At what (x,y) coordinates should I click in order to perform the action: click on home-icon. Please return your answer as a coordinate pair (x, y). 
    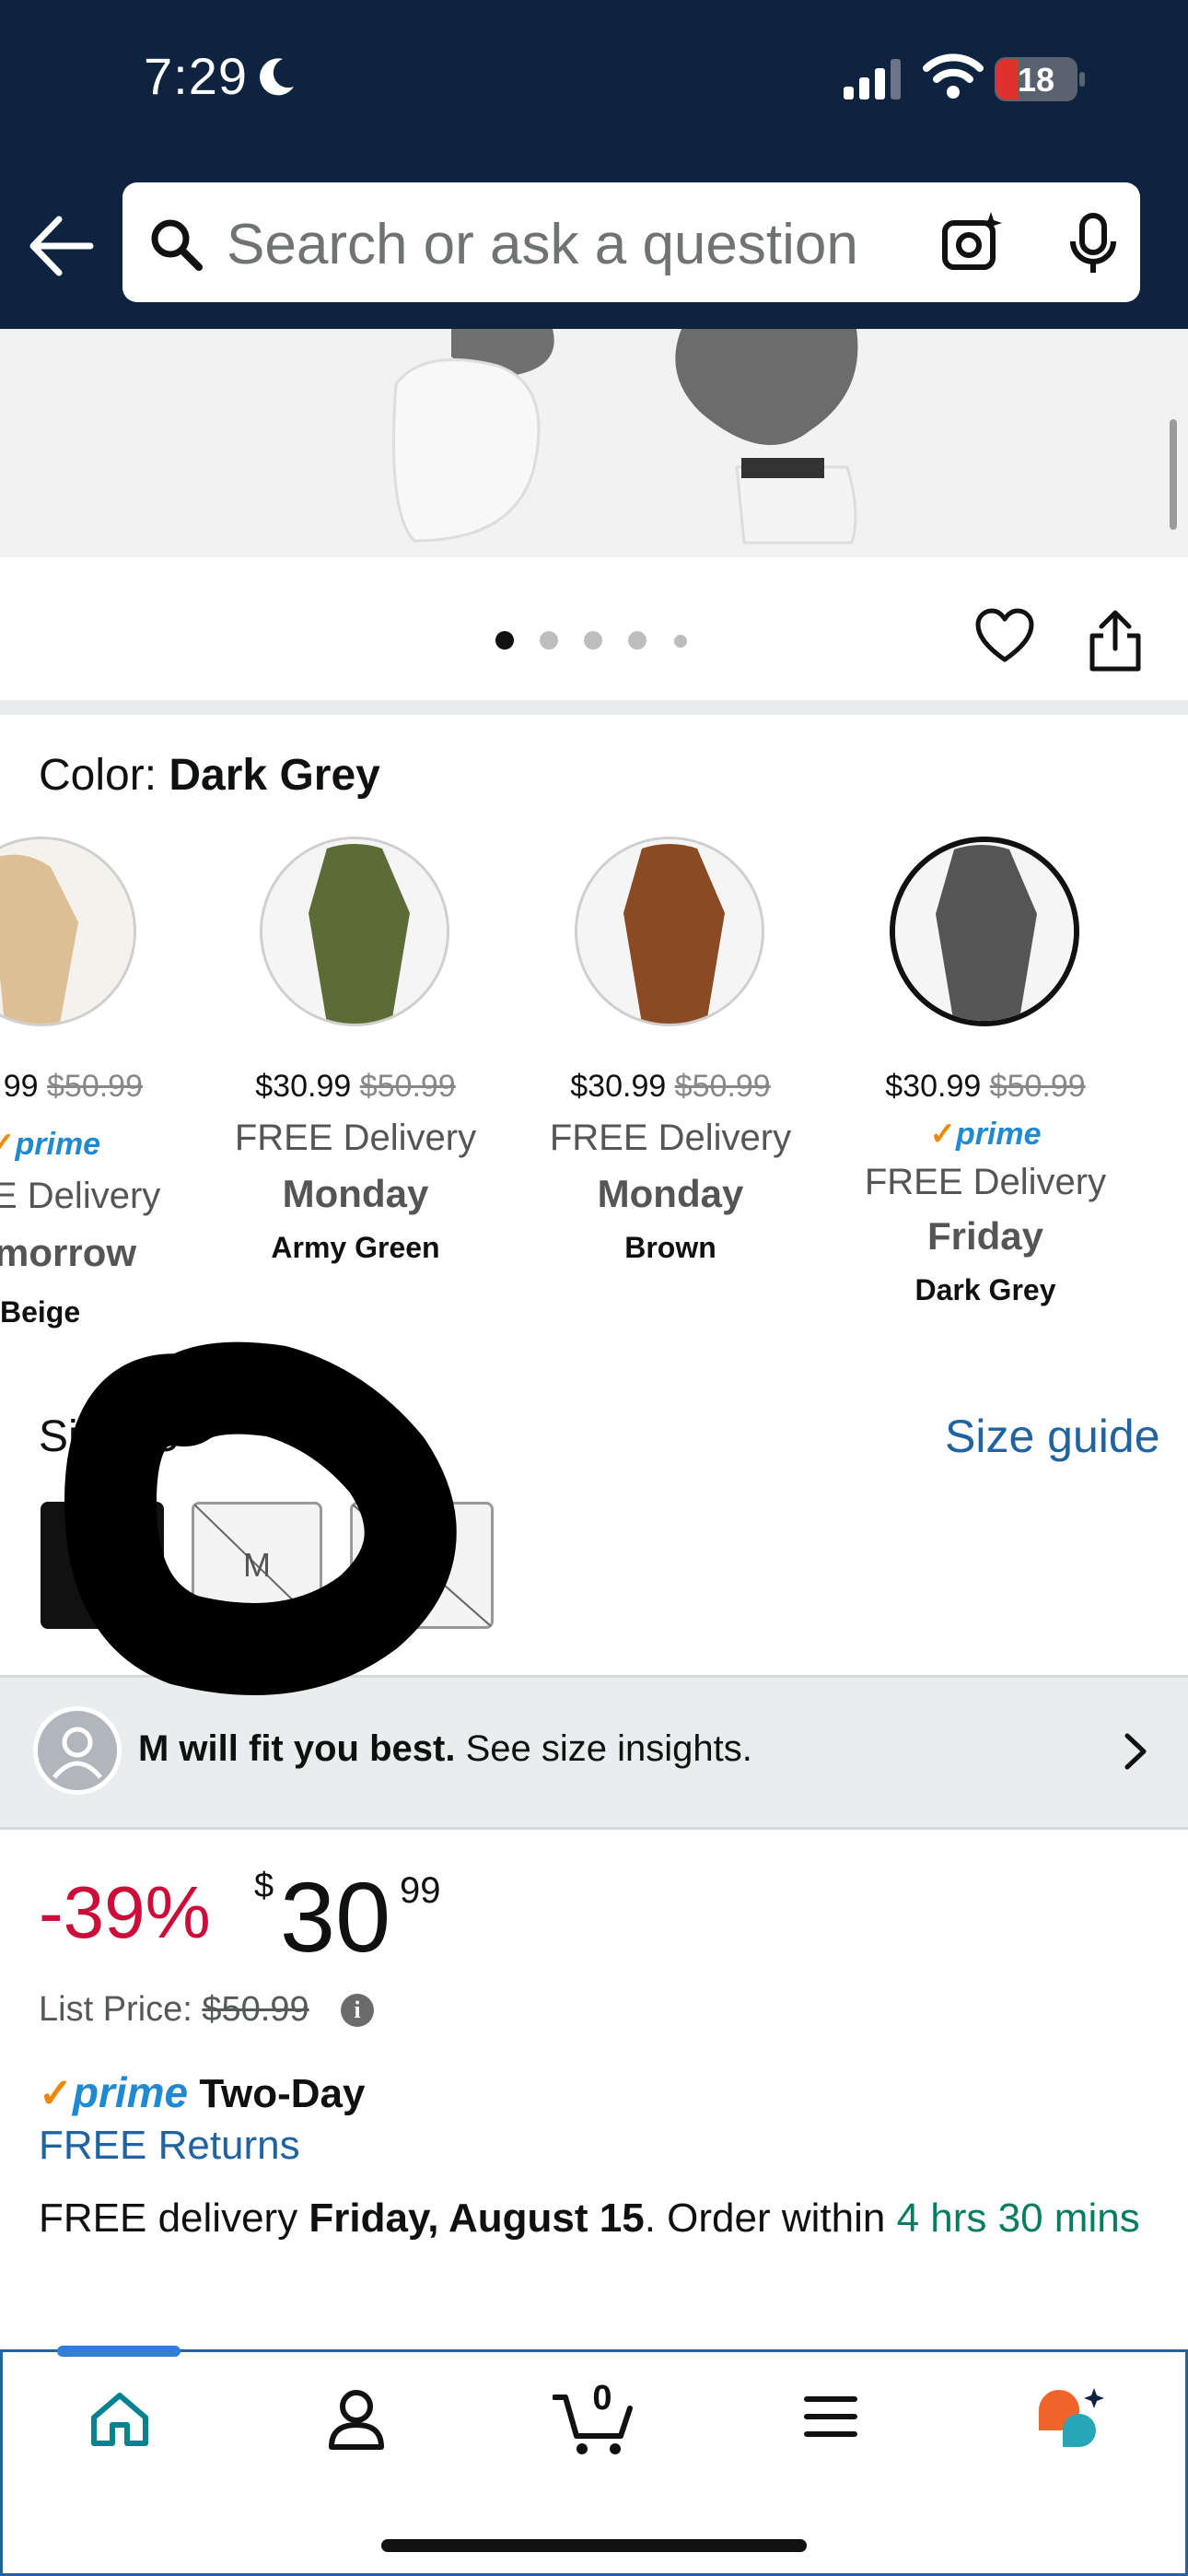
    Looking at the image, I should click on (119, 2419).